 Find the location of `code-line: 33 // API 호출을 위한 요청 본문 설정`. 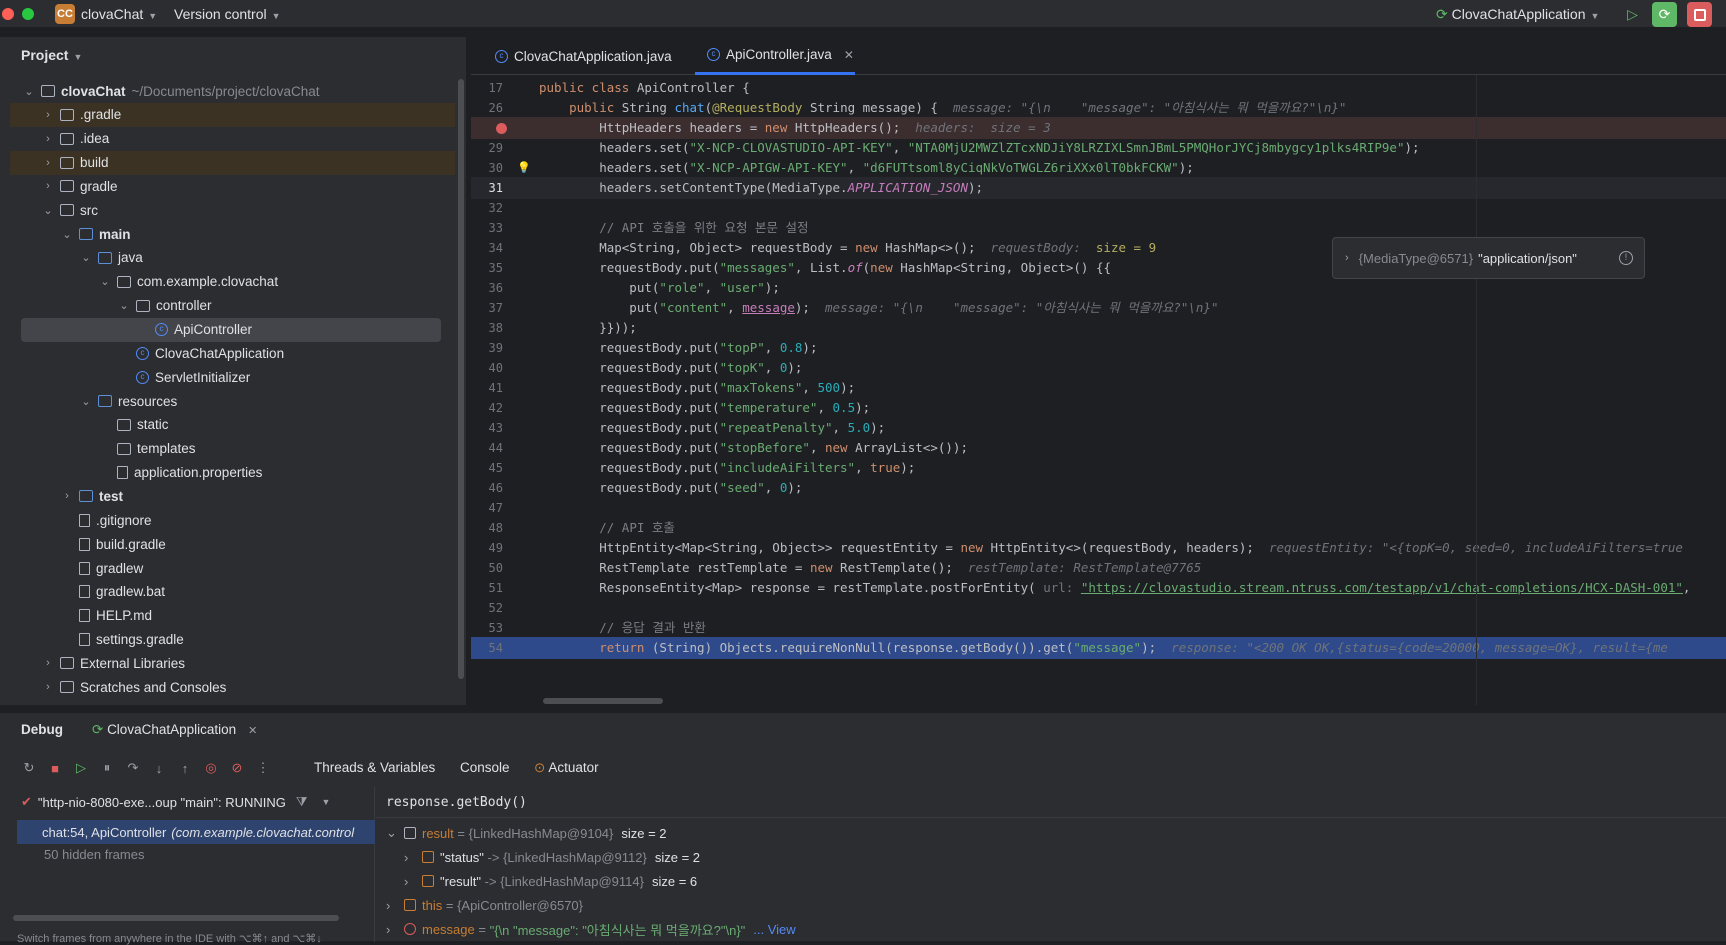

code-line: 33 // API 호출을 위한 요청 본문 설정 is located at coordinates (1098, 228).